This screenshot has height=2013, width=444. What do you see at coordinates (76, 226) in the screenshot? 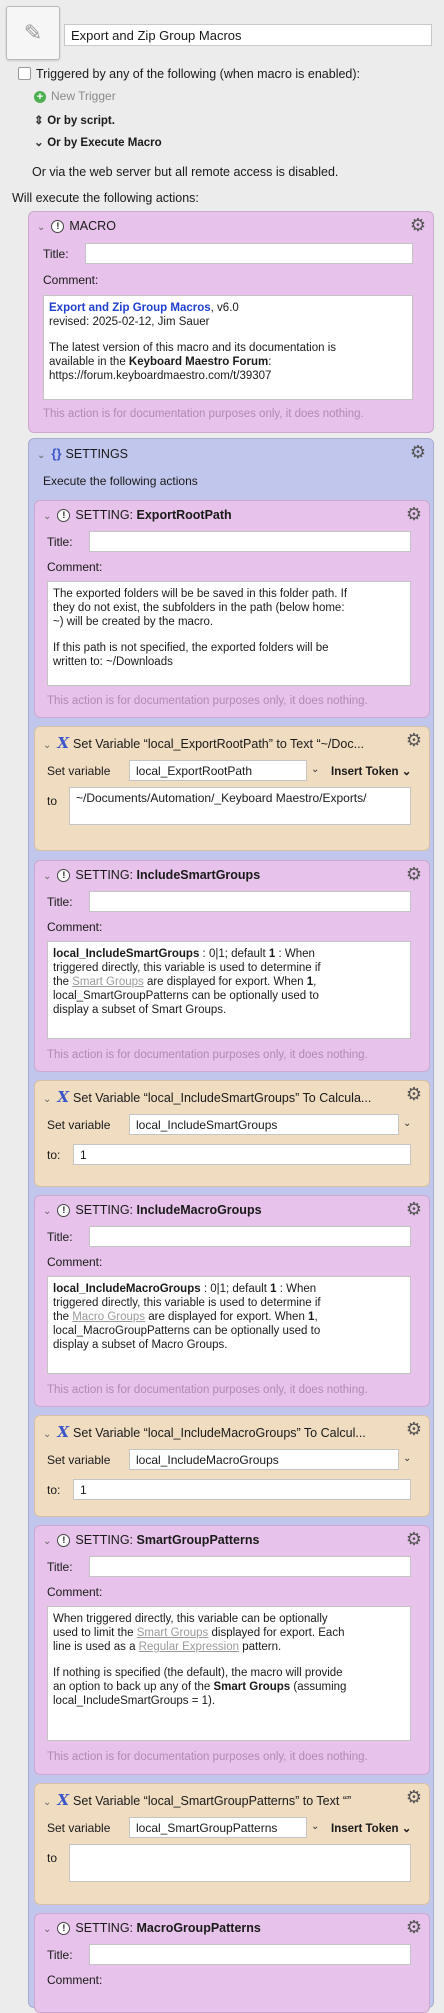
I see `action-title: ⌄! MACRO` at bounding box center [76, 226].